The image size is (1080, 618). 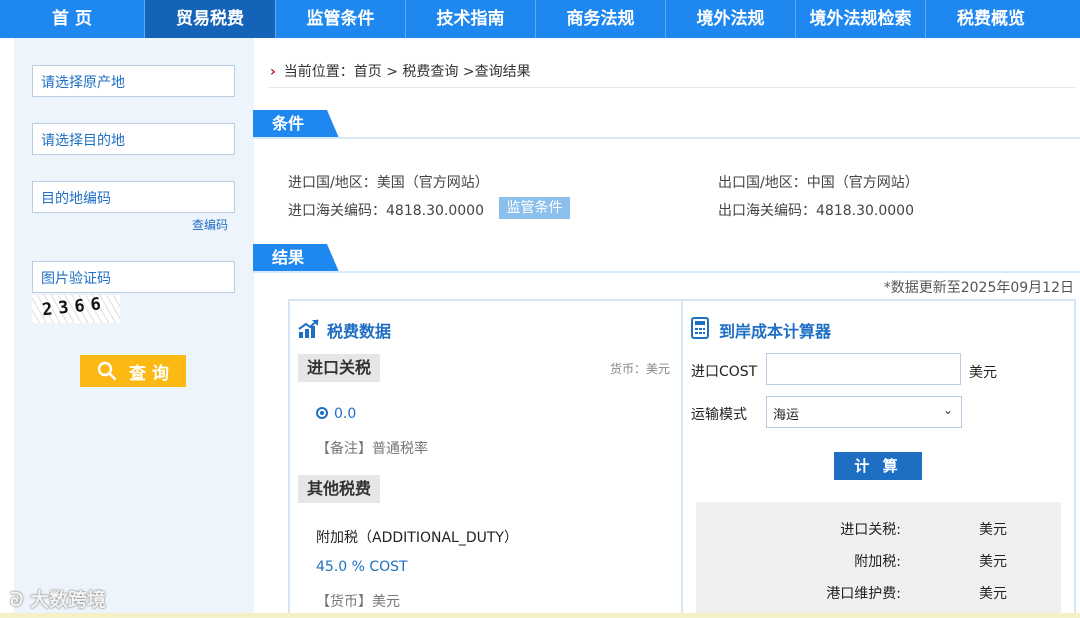 I want to click on result-label: 附加税:, so click(x=877, y=562).